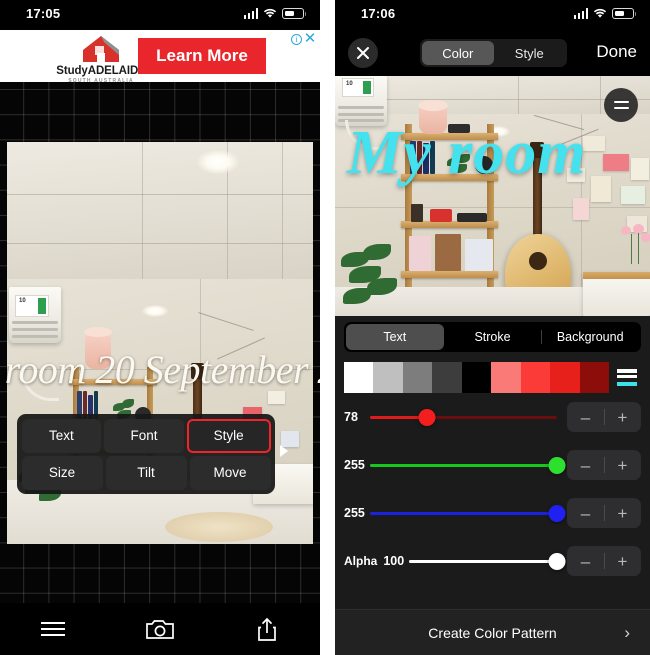 This screenshot has height=655, width=650. I want to click on cellular-bars-icon, so click(580, 13).